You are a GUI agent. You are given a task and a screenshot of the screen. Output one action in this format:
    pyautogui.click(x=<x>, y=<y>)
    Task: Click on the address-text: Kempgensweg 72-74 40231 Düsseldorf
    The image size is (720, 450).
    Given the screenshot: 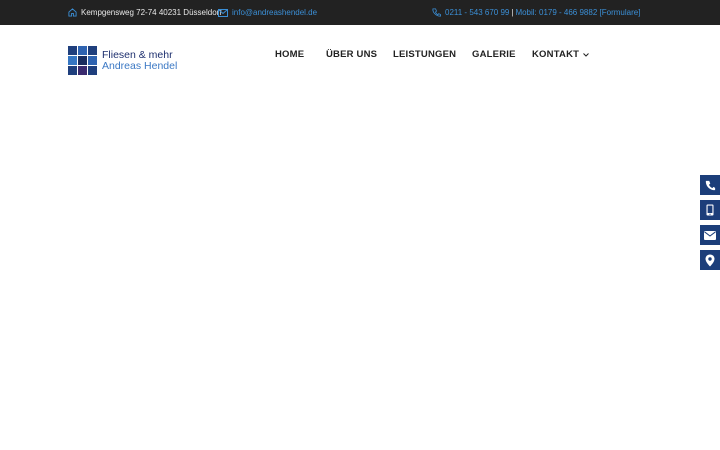 What is the action you would take?
    pyautogui.click(x=151, y=12)
    